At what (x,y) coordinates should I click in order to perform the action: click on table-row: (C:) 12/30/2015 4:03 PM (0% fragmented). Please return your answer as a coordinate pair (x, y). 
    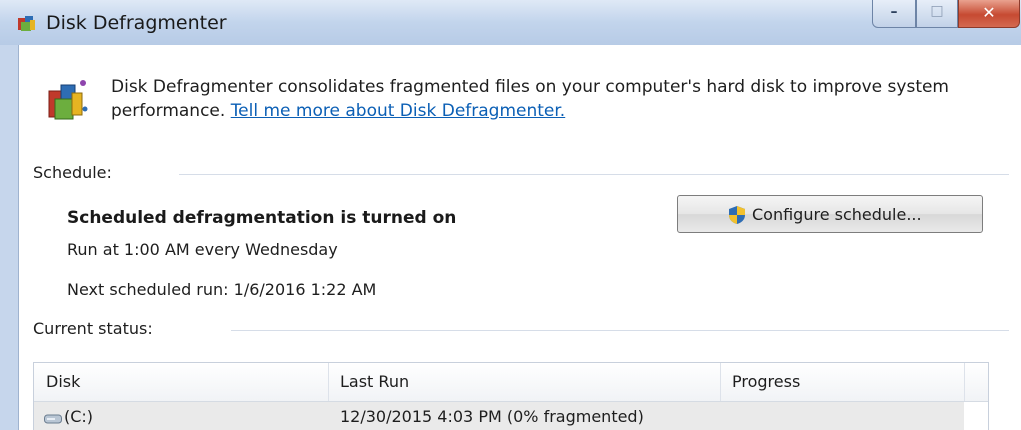
    Looking at the image, I should click on (499, 416).